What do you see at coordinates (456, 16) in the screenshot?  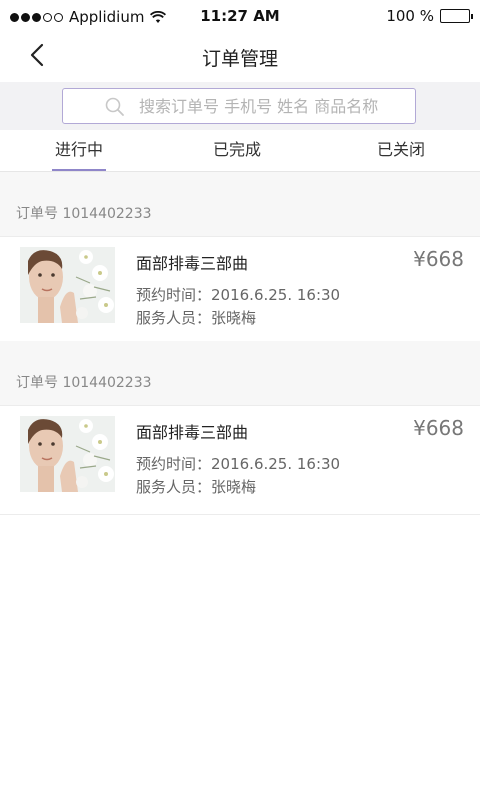 I see `battery-icon` at bounding box center [456, 16].